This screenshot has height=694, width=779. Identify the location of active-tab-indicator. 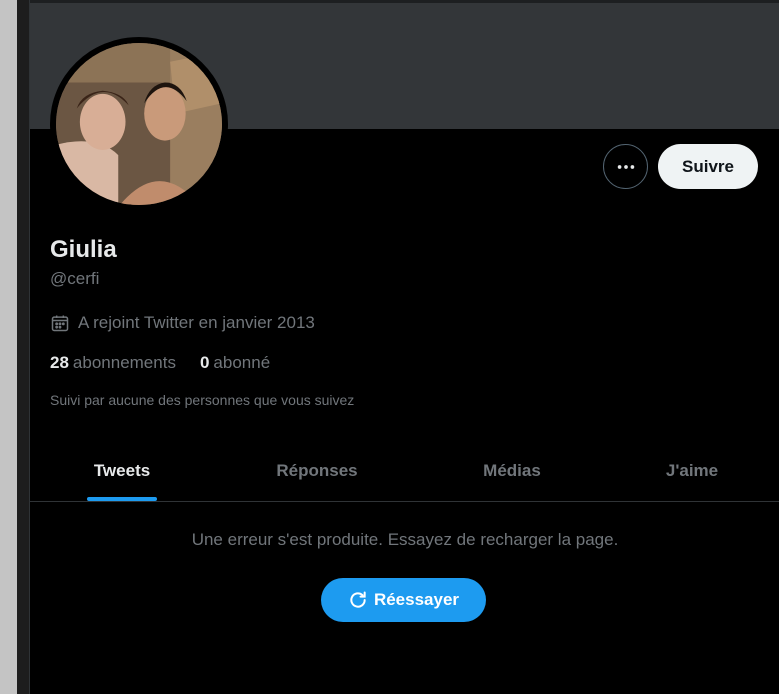
(122, 499).